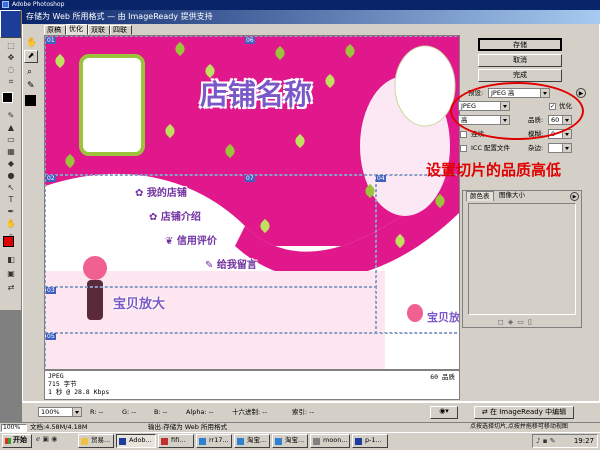  What do you see at coordinates (187, 427) in the screenshot?
I see `status-output: 输出:存储为 Web 所用格式` at bounding box center [187, 427].